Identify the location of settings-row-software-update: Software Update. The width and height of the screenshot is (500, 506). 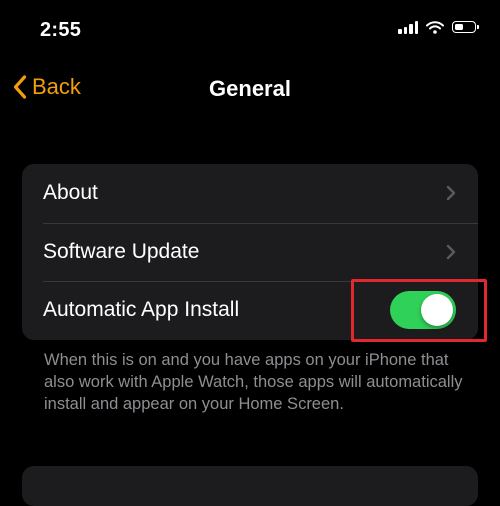
(250, 252).